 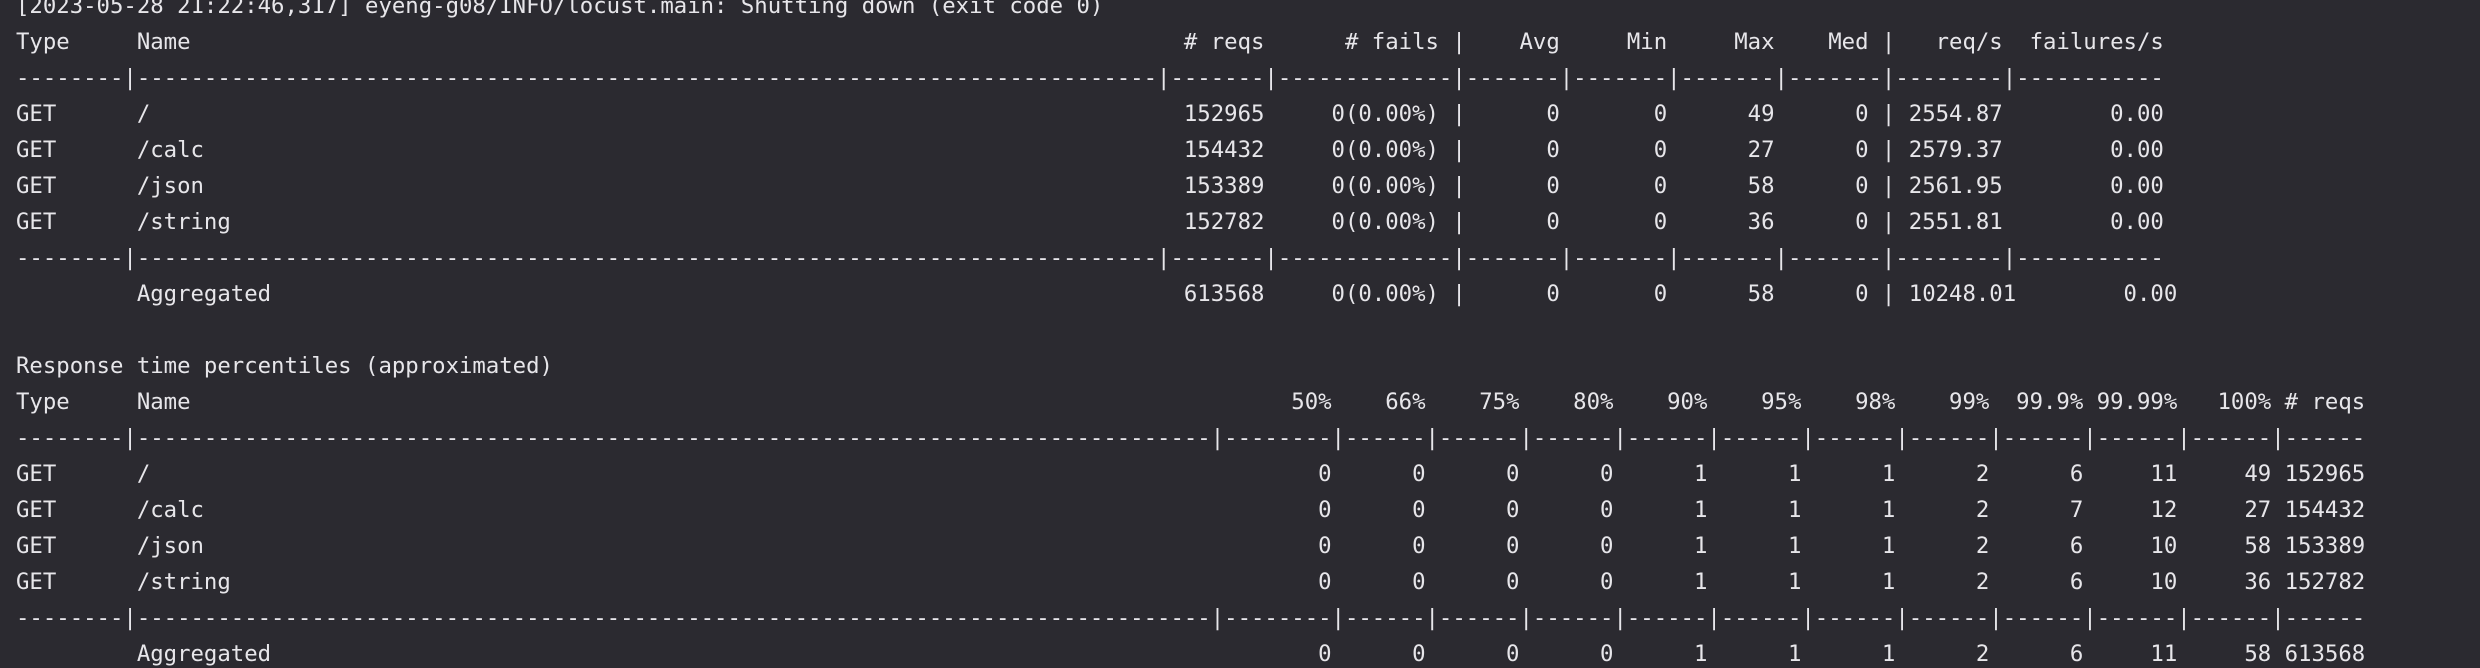 I want to click on percentiles-row-calc: GET /calc 0 0 0 0 1 1 1 2 7 12 27 154432, so click(x=1191, y=510).